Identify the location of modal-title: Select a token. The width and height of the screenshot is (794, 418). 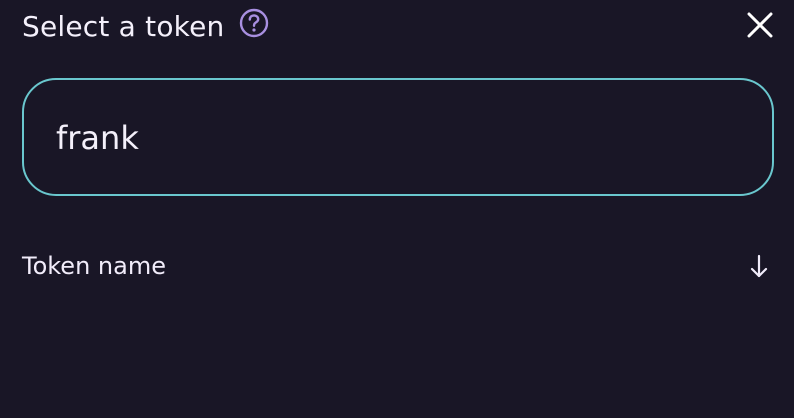
(123, 26).